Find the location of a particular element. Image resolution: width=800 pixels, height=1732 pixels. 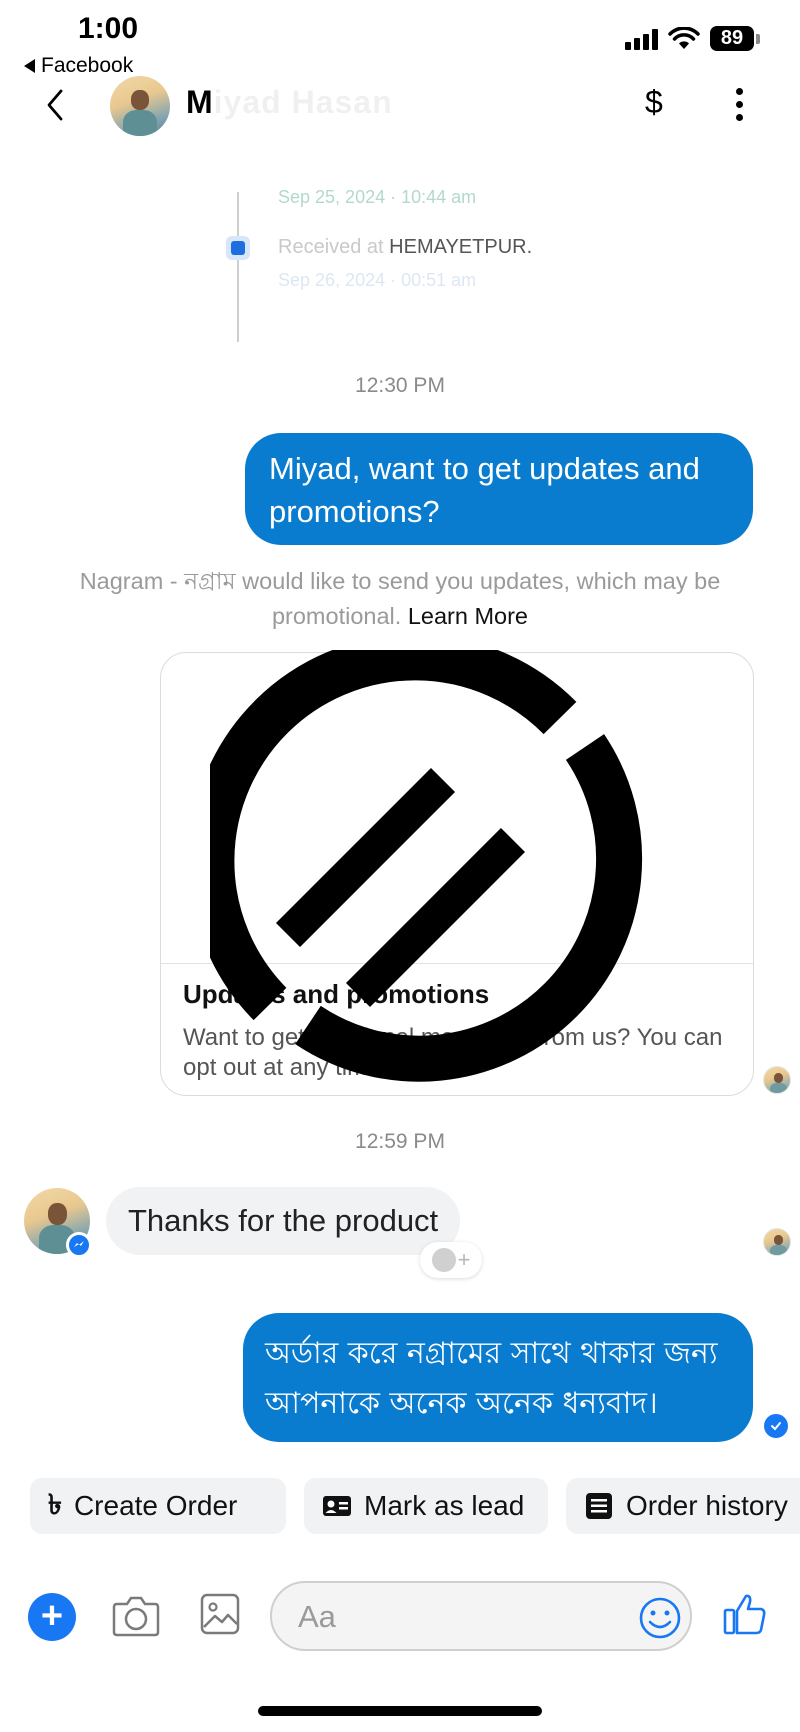

plus-button: + is located at coordinates (52, 1617).